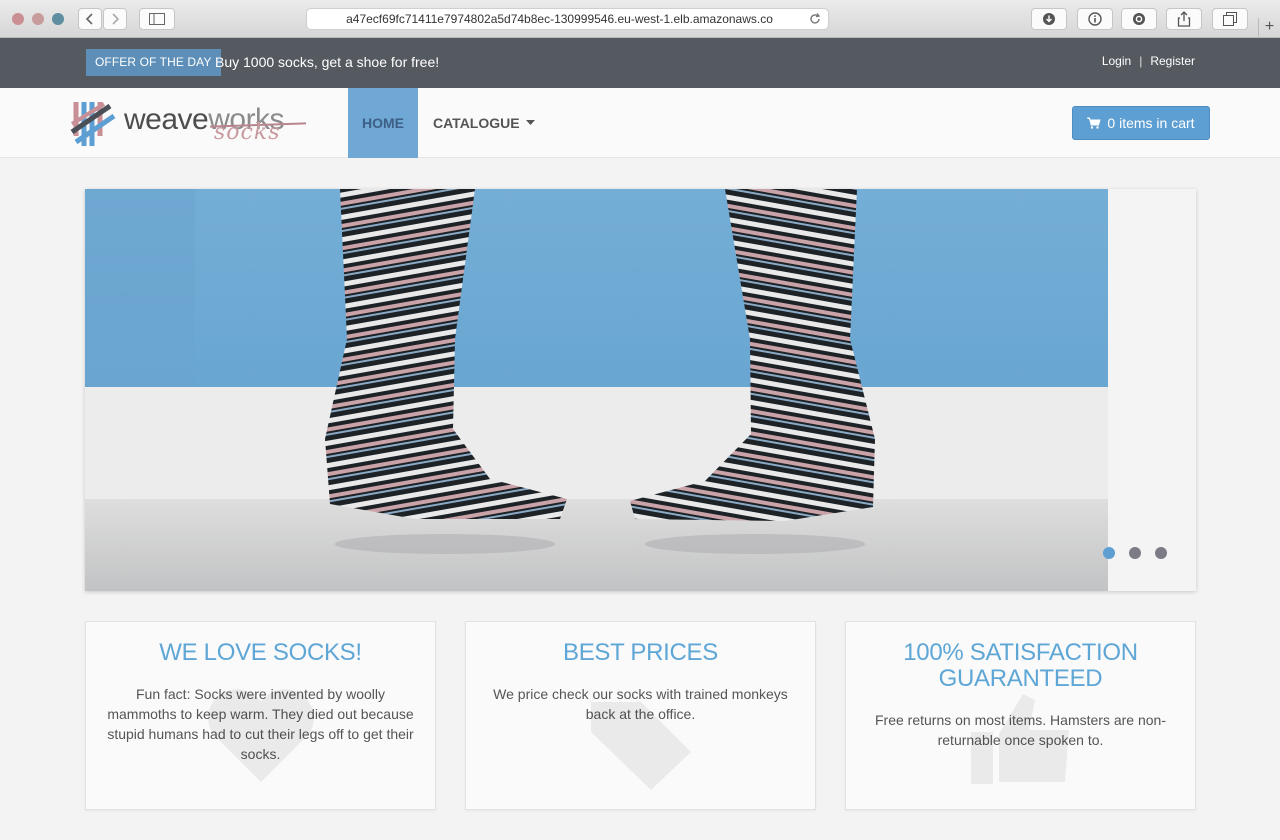  I want to click on nav-catalogue-label: CATALOGUE, so click(476, 123).